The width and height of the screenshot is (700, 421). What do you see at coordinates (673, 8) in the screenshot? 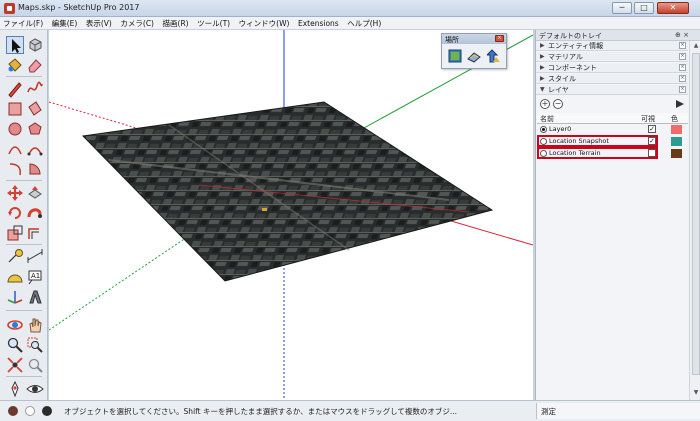
I see `close-window-button: ✕` at bounding box center [673, 8].